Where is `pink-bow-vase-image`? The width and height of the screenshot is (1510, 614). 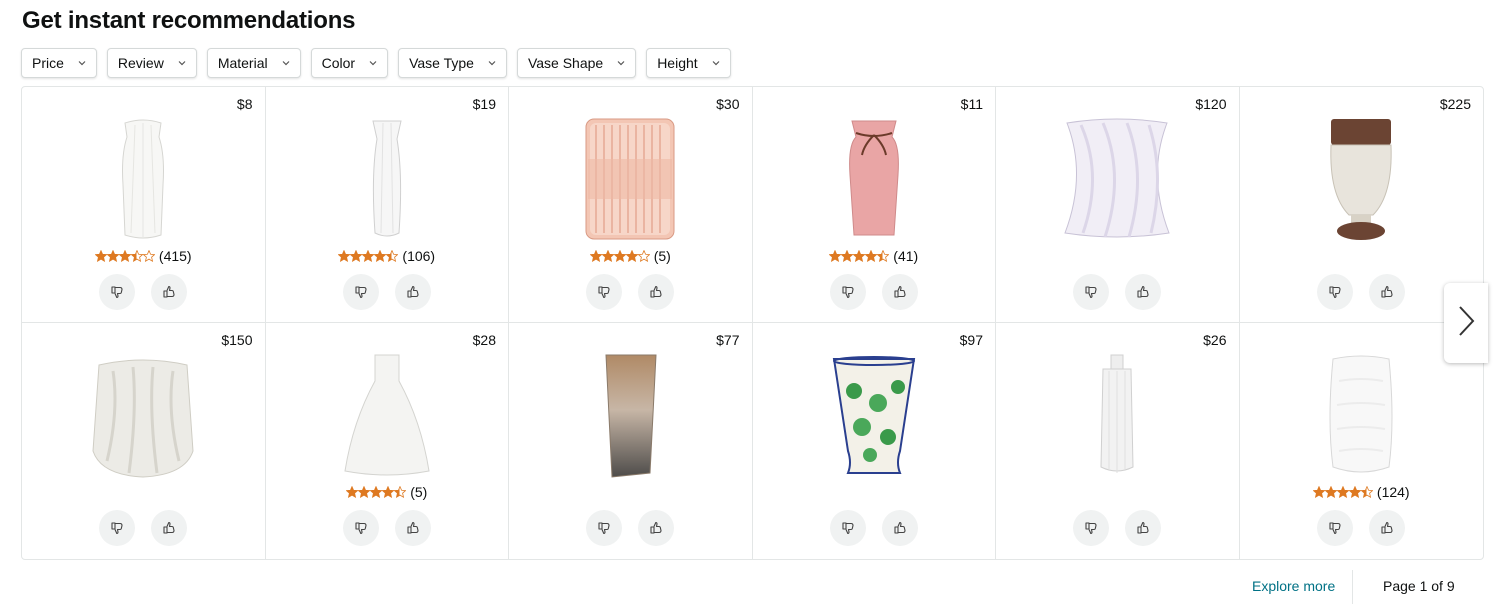
pink-bow-vase-image is located at coordinates (874, 179).